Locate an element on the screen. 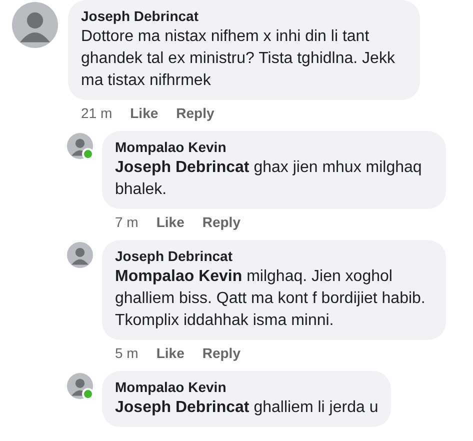  comment-time: 5 m is located at coordinates (126, 353).